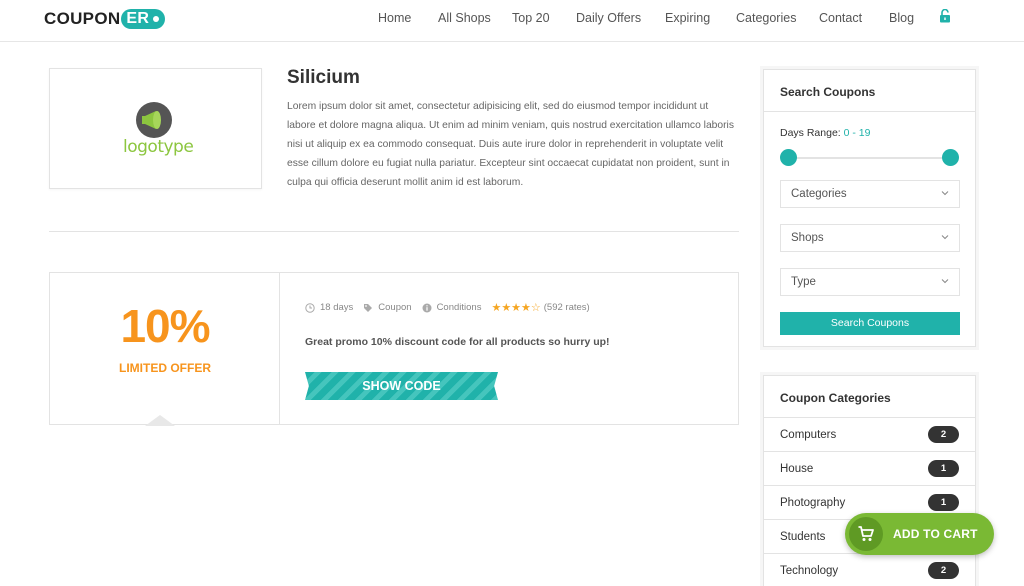 The height and width of the screenshot is (586, 1024). Describe the element at coordinates (394, 18) in the screenshot. I see `nav-home: Home` at that location.